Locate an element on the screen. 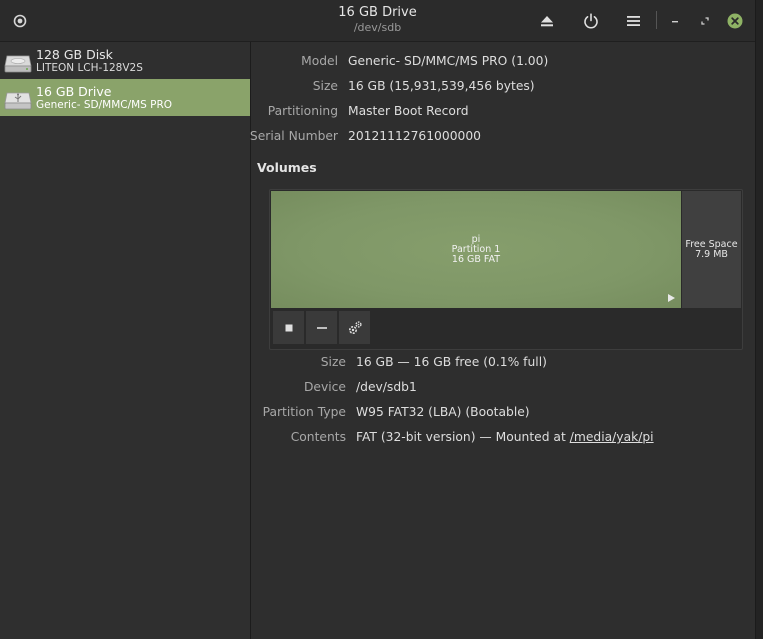 This screenshot has width=763, height=639. disk-item-16gb: 16 GB Drive Generic- SD/MMC/MS PRO is located at coordinates (125, 97).